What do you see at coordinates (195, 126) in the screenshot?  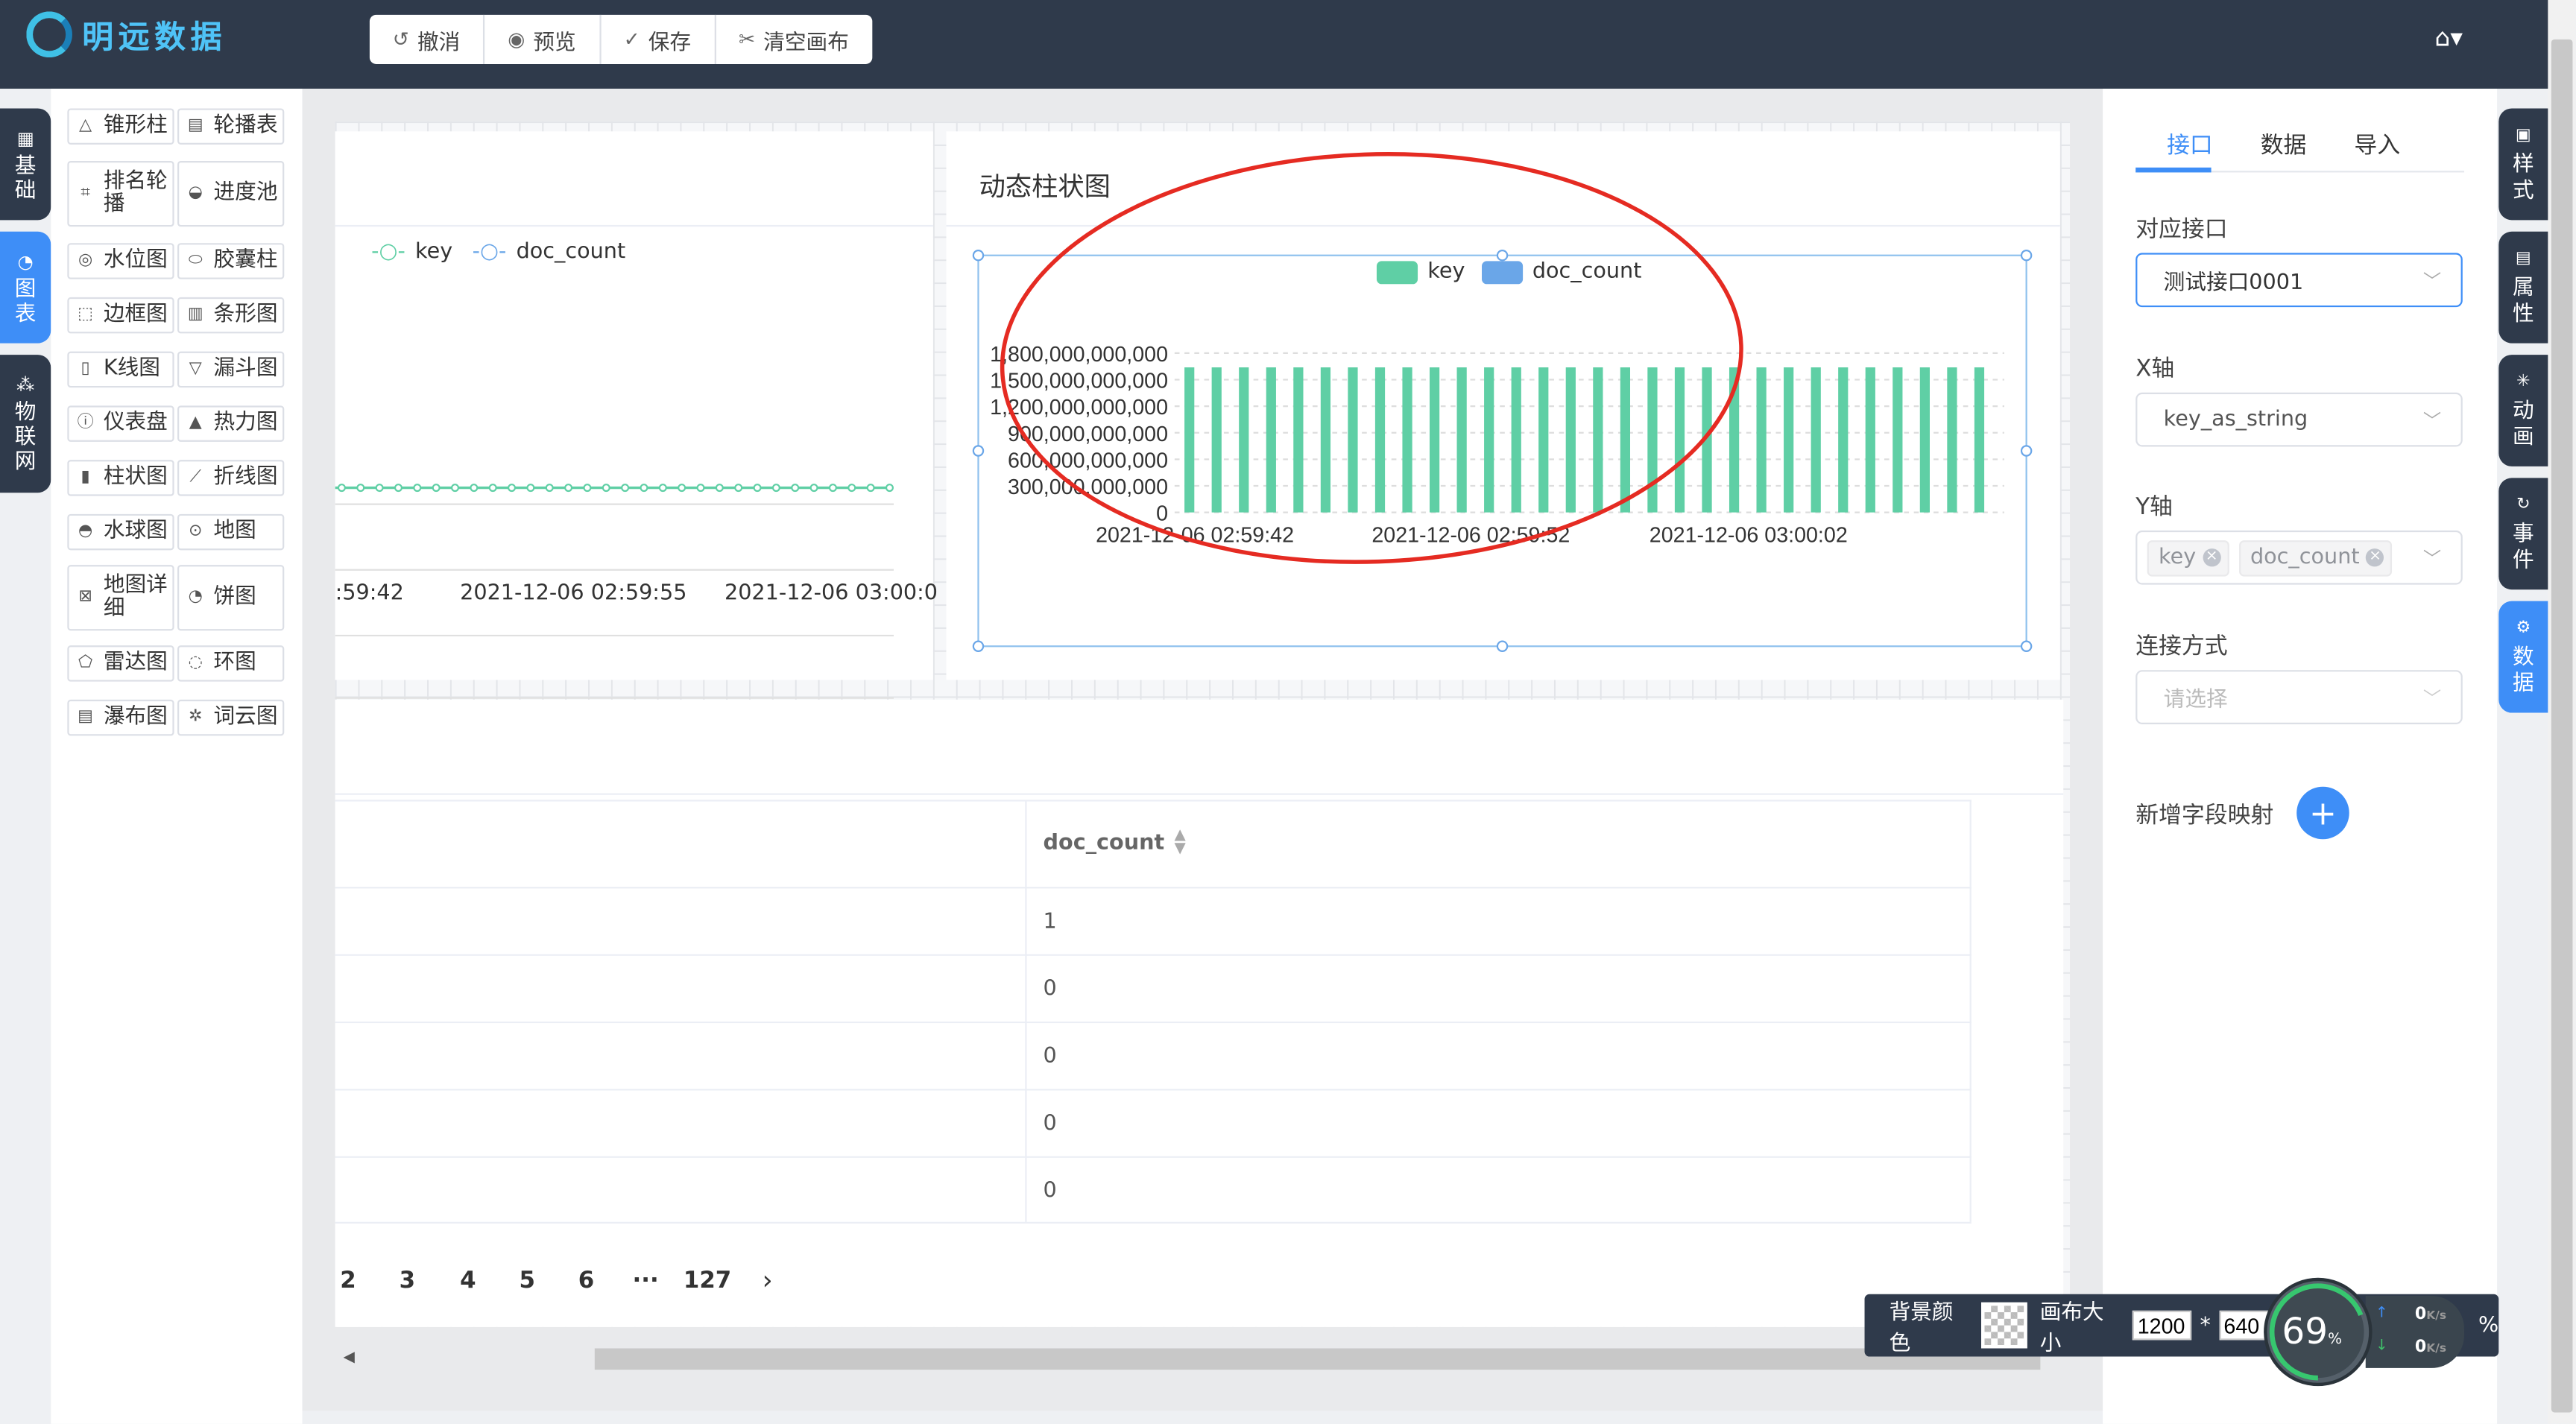 I see `carousel-table-icon: ▤` at bounding box center [195, 126].